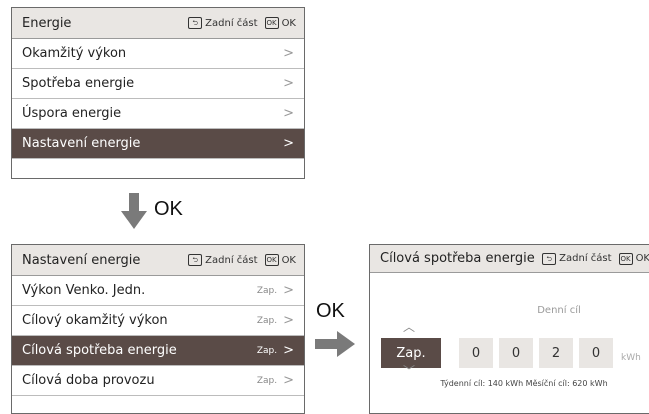 This screenshot has height=414, width=649. I want to click on digit-3: 2, so click(556, 353).